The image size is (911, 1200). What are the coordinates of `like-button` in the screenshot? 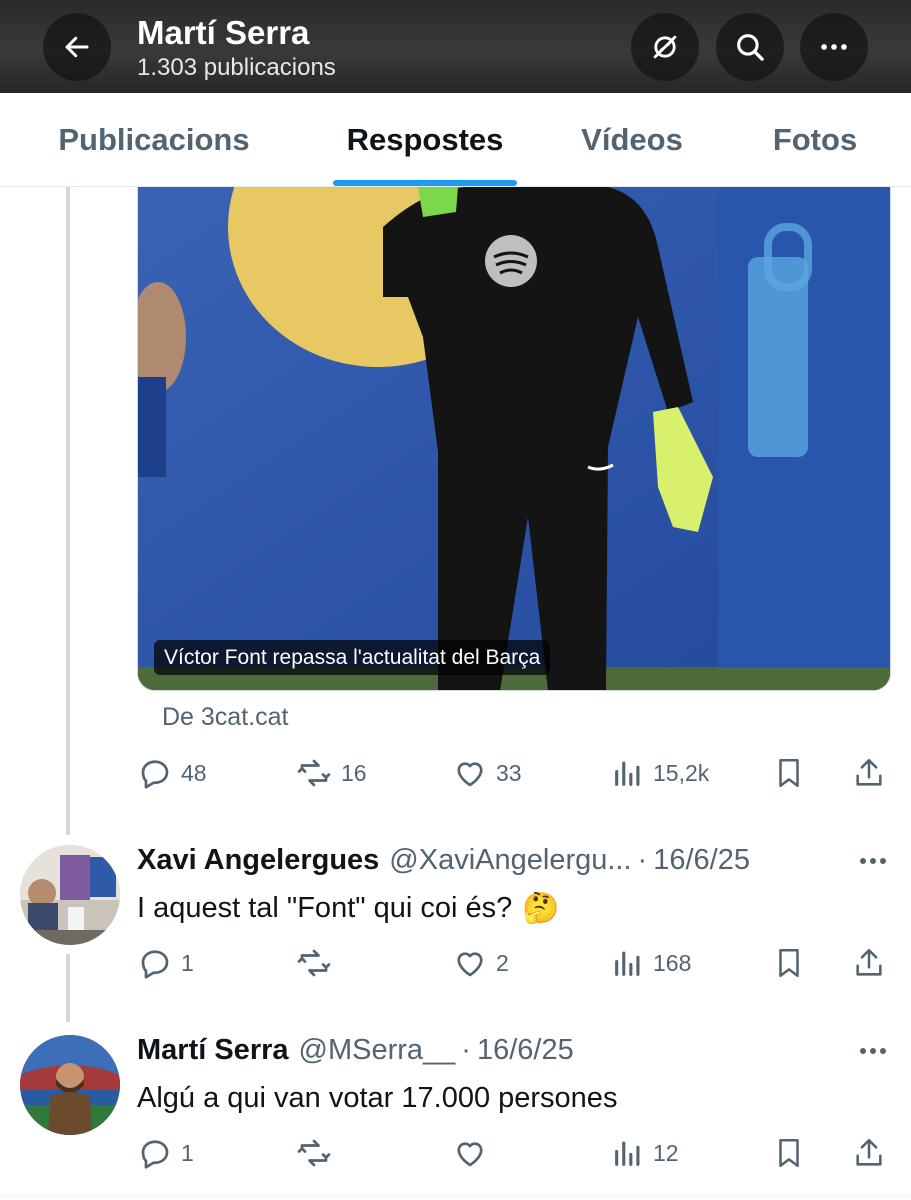 It's located at (474, 1153).